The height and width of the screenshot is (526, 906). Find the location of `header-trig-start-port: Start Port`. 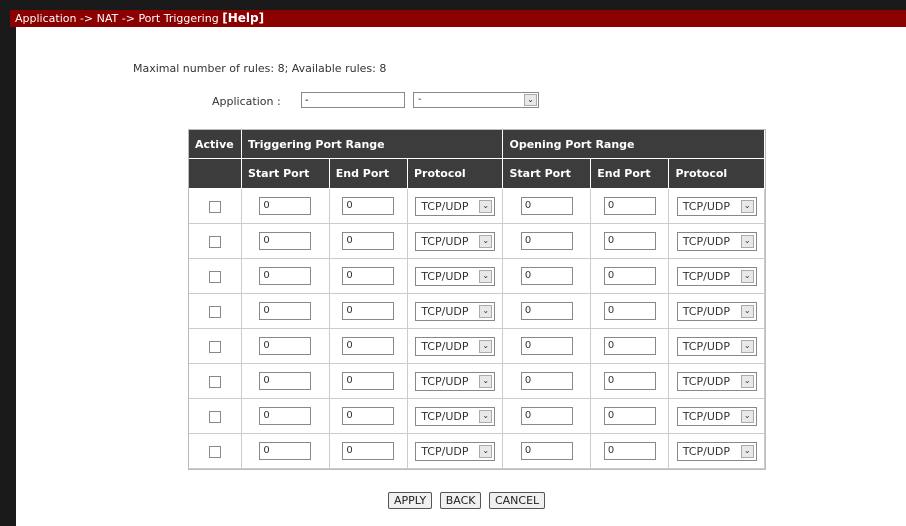

header-trig-start-port: Start Port is located at coordinates (286, 174).